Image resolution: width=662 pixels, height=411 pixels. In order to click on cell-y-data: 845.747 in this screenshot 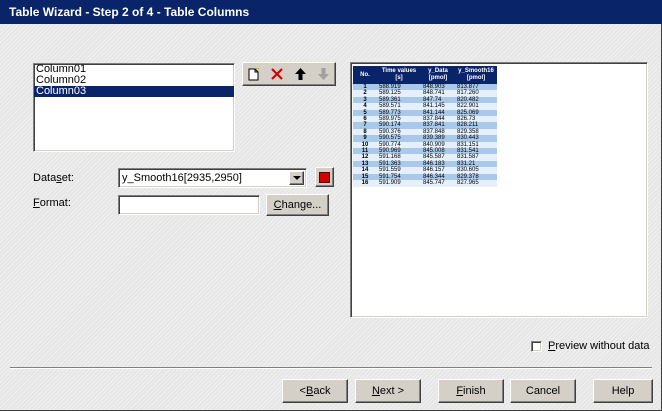, I will do `click(438, 183)`.